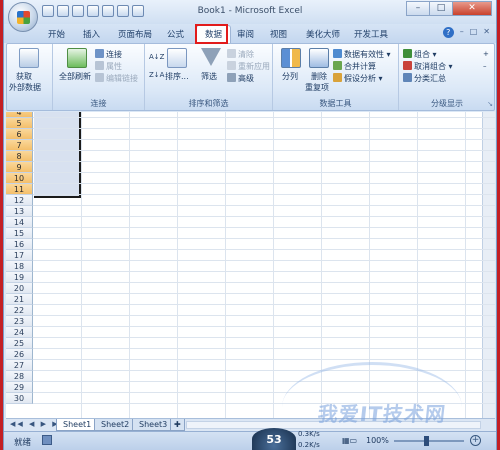  I want to click on ribbon-minimize-icon: –, so click(462, 32).